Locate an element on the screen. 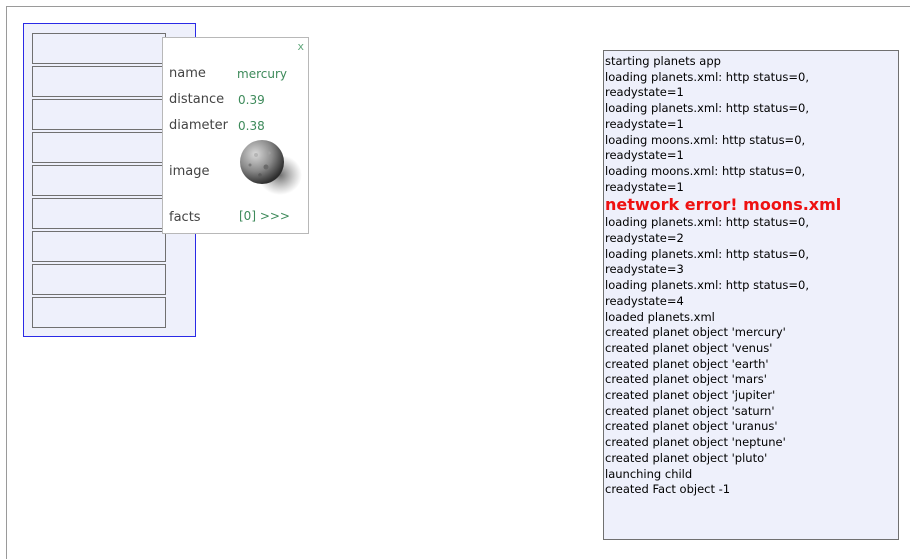 This screenshot has height=559, width=912. diameter-label: diameter is located at coordinates (198, 125).